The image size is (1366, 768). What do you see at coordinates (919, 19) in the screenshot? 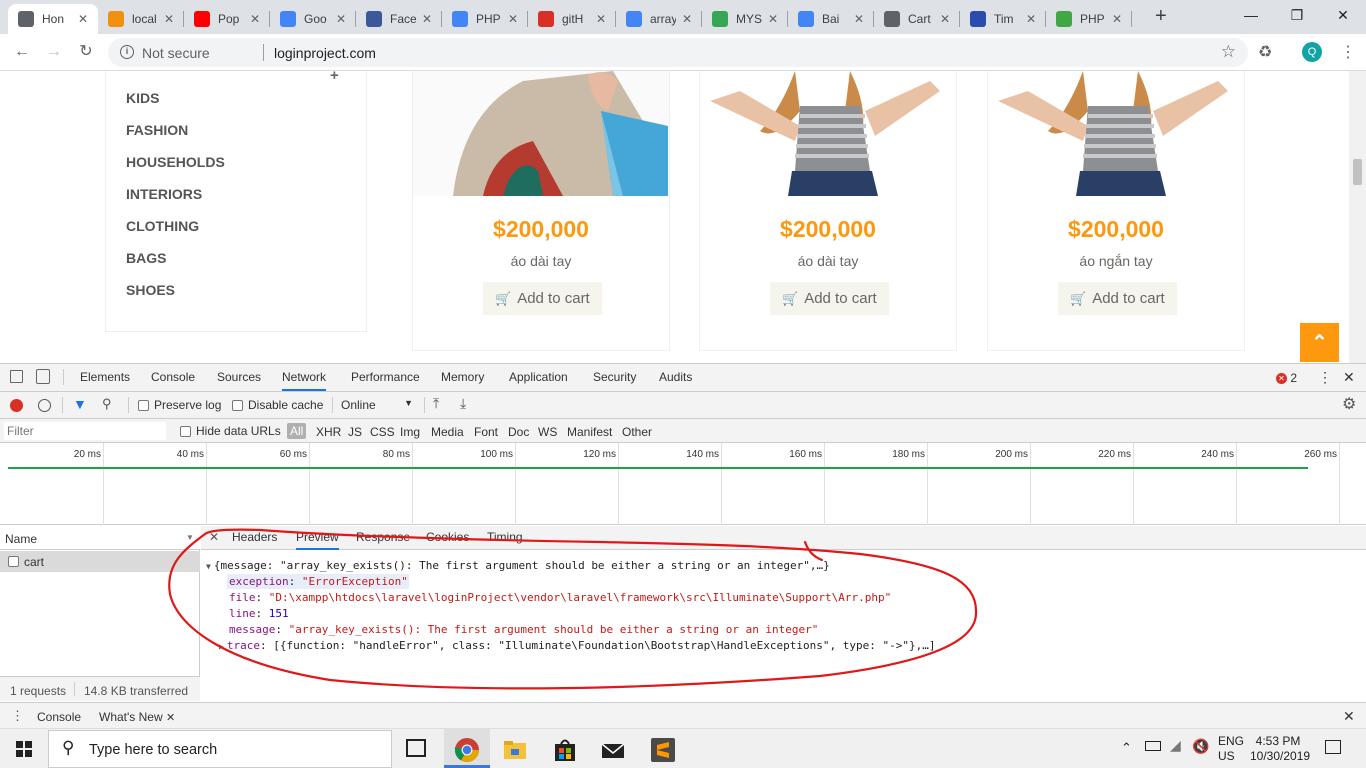
I see `tab-title: Cart` at bounding box center [919, 19].